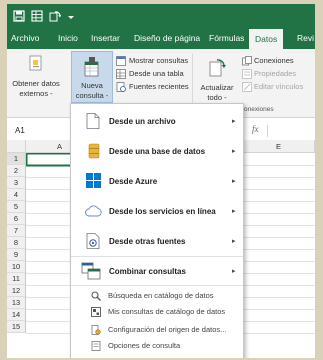  What do you see at coordinates (16, 146) in the screenshot?
I see `select-all-corner` at bounding box center [16, 146].